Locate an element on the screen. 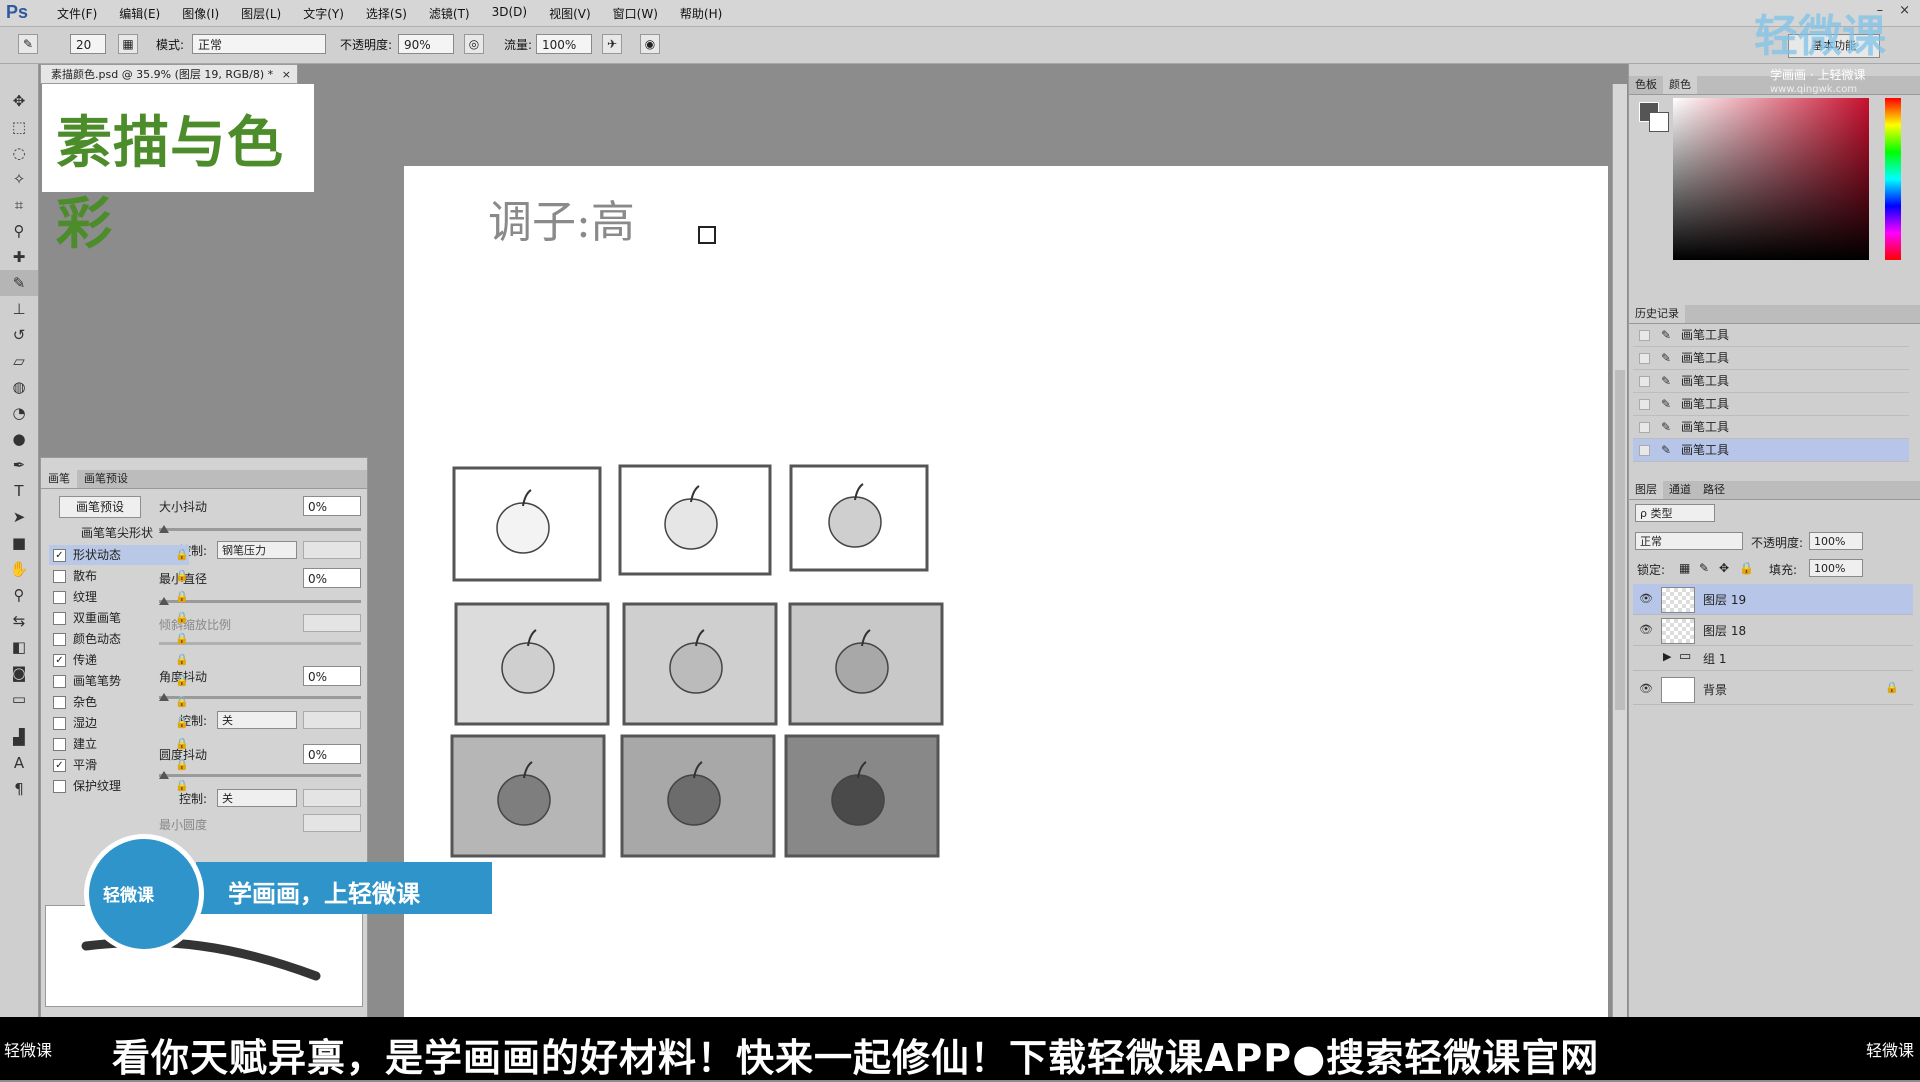 This screenshot has height=1082, width=1920. brush-option-row: ✓ 传递 🔒 is located at coordinates (119, 660).